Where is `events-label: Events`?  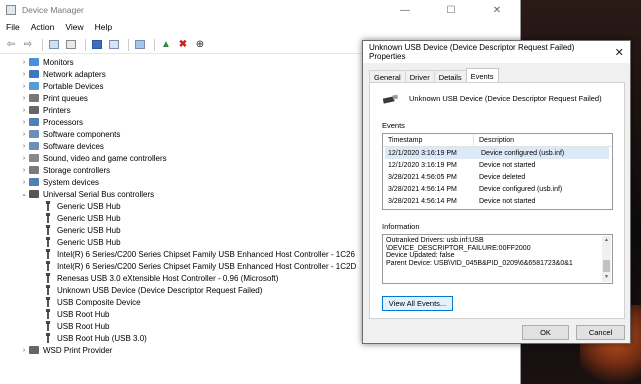
events-label: Events is located at coordinates (393, 125).